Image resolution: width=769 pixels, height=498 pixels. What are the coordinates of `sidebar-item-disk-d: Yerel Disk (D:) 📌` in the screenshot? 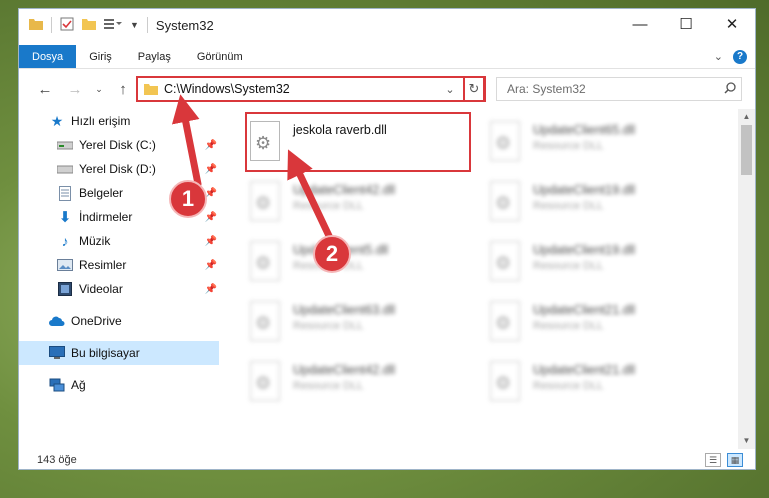 It's located at (119, 169).